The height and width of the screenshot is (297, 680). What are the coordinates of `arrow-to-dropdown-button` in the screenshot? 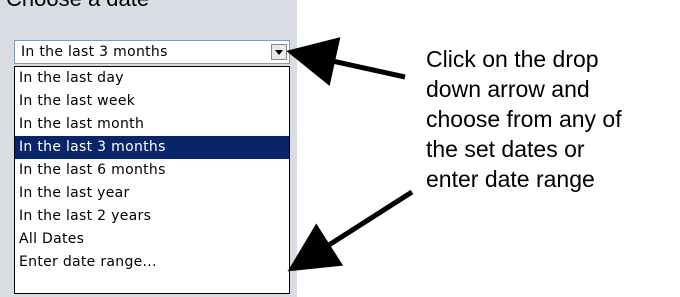 It's located at (346, 62).